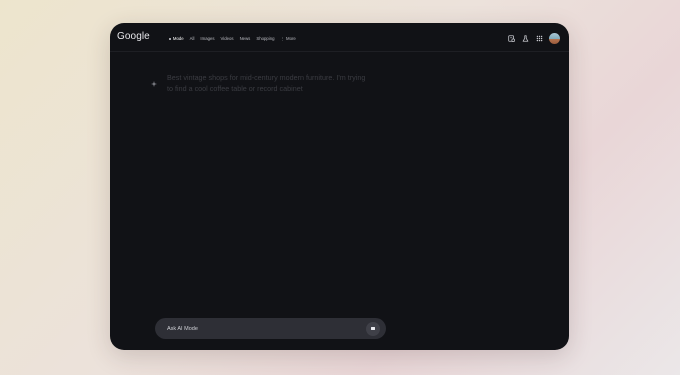 The image size is (680, 375). I want to click on tab-label: More, so click(291, 38).